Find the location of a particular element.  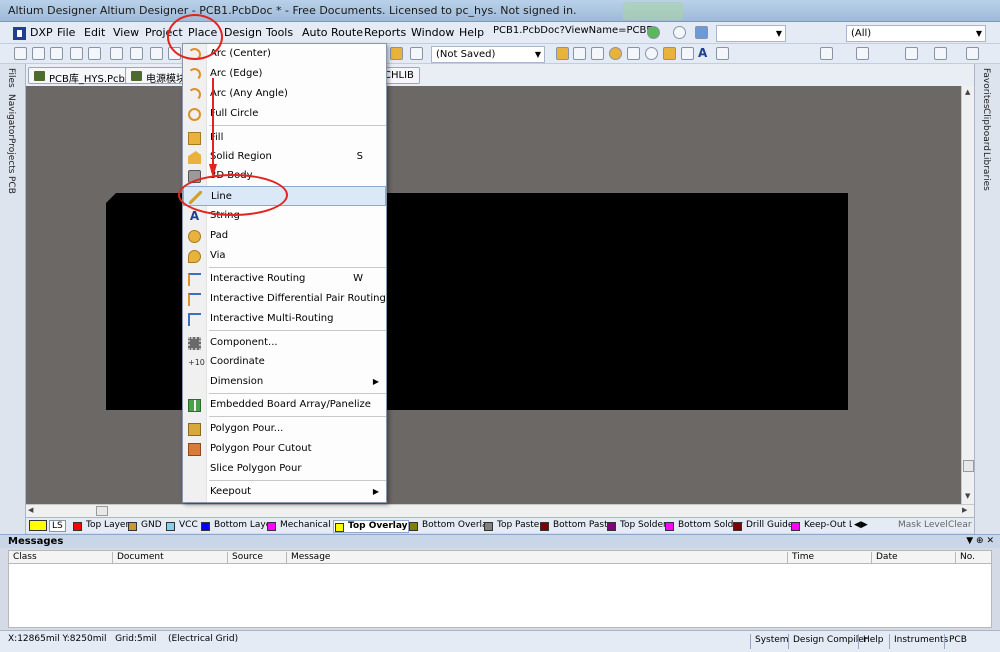

menu-edit: Edit is located at coordinates (94, 32).